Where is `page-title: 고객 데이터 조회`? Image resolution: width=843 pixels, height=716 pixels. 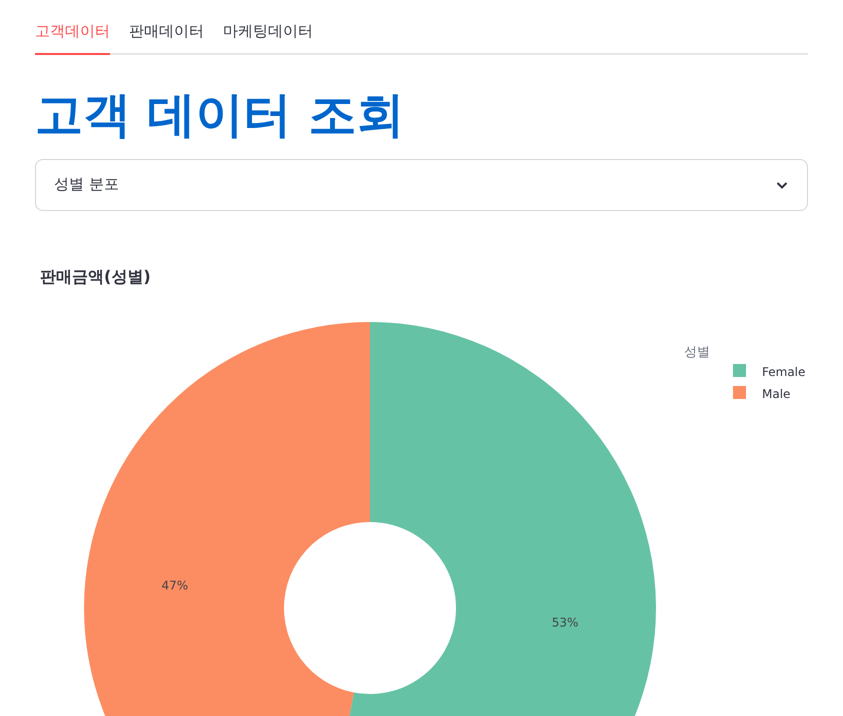
page-title: 고객 데이터 조회 is located at coordinates (220, 116).